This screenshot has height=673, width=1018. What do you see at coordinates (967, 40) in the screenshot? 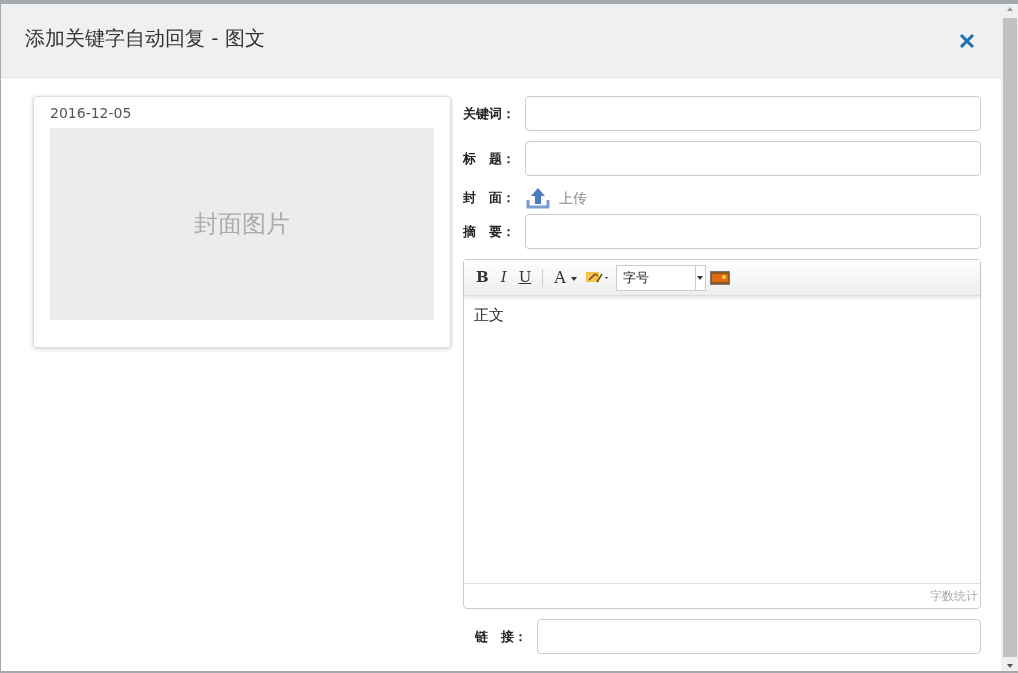
I see `close-icon` at bounding box center [967, 40].